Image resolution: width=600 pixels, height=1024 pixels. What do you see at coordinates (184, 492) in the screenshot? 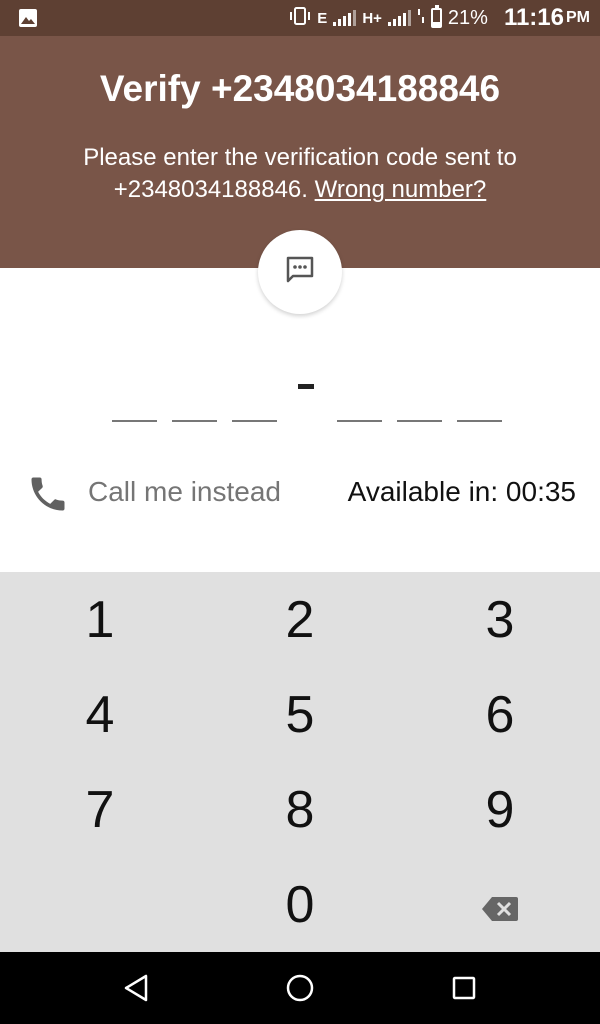
I see `call-me-instead-button: Call me instead` at bounding box center [184, 492].